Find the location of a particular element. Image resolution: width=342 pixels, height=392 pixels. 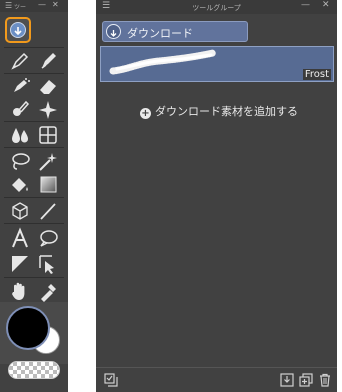

ruler-edit-icon is located at coordinates (20, 264).